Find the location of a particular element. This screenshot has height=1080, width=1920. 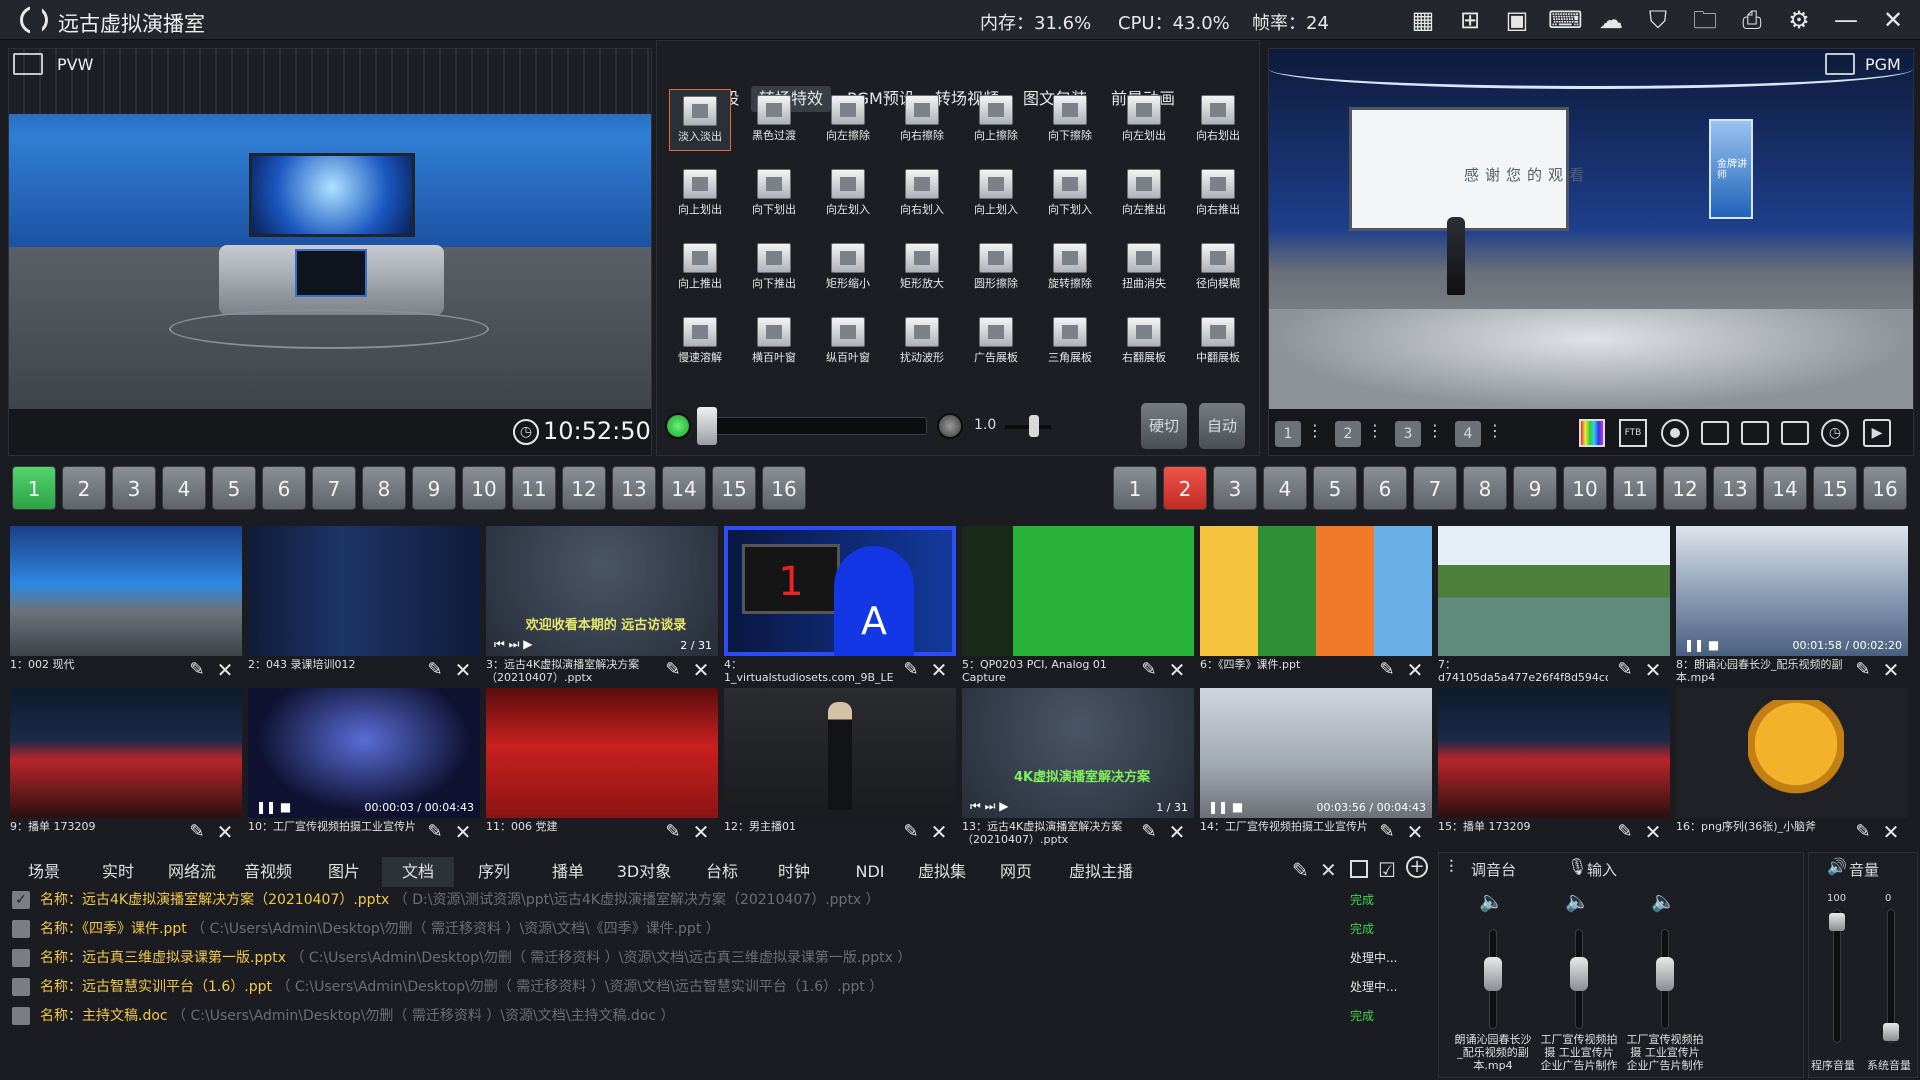

pvw-source-button: 1 is located at coordinates (34, 488).